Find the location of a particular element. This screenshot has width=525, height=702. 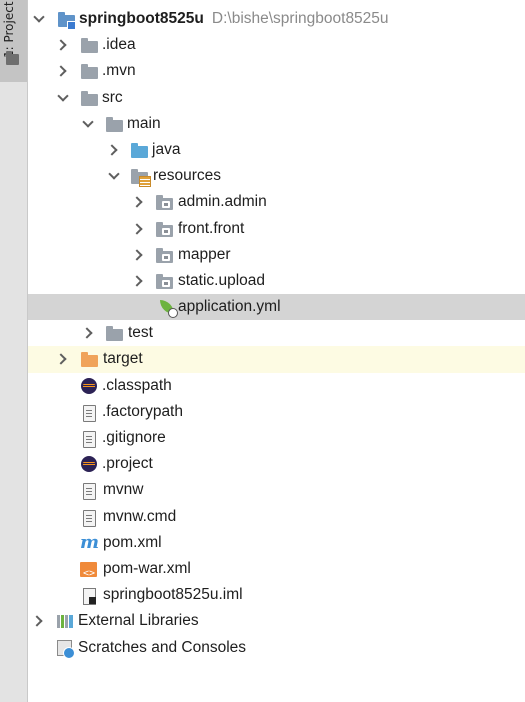

tree-node-label: application.yml is located at coordinates (229, 307).